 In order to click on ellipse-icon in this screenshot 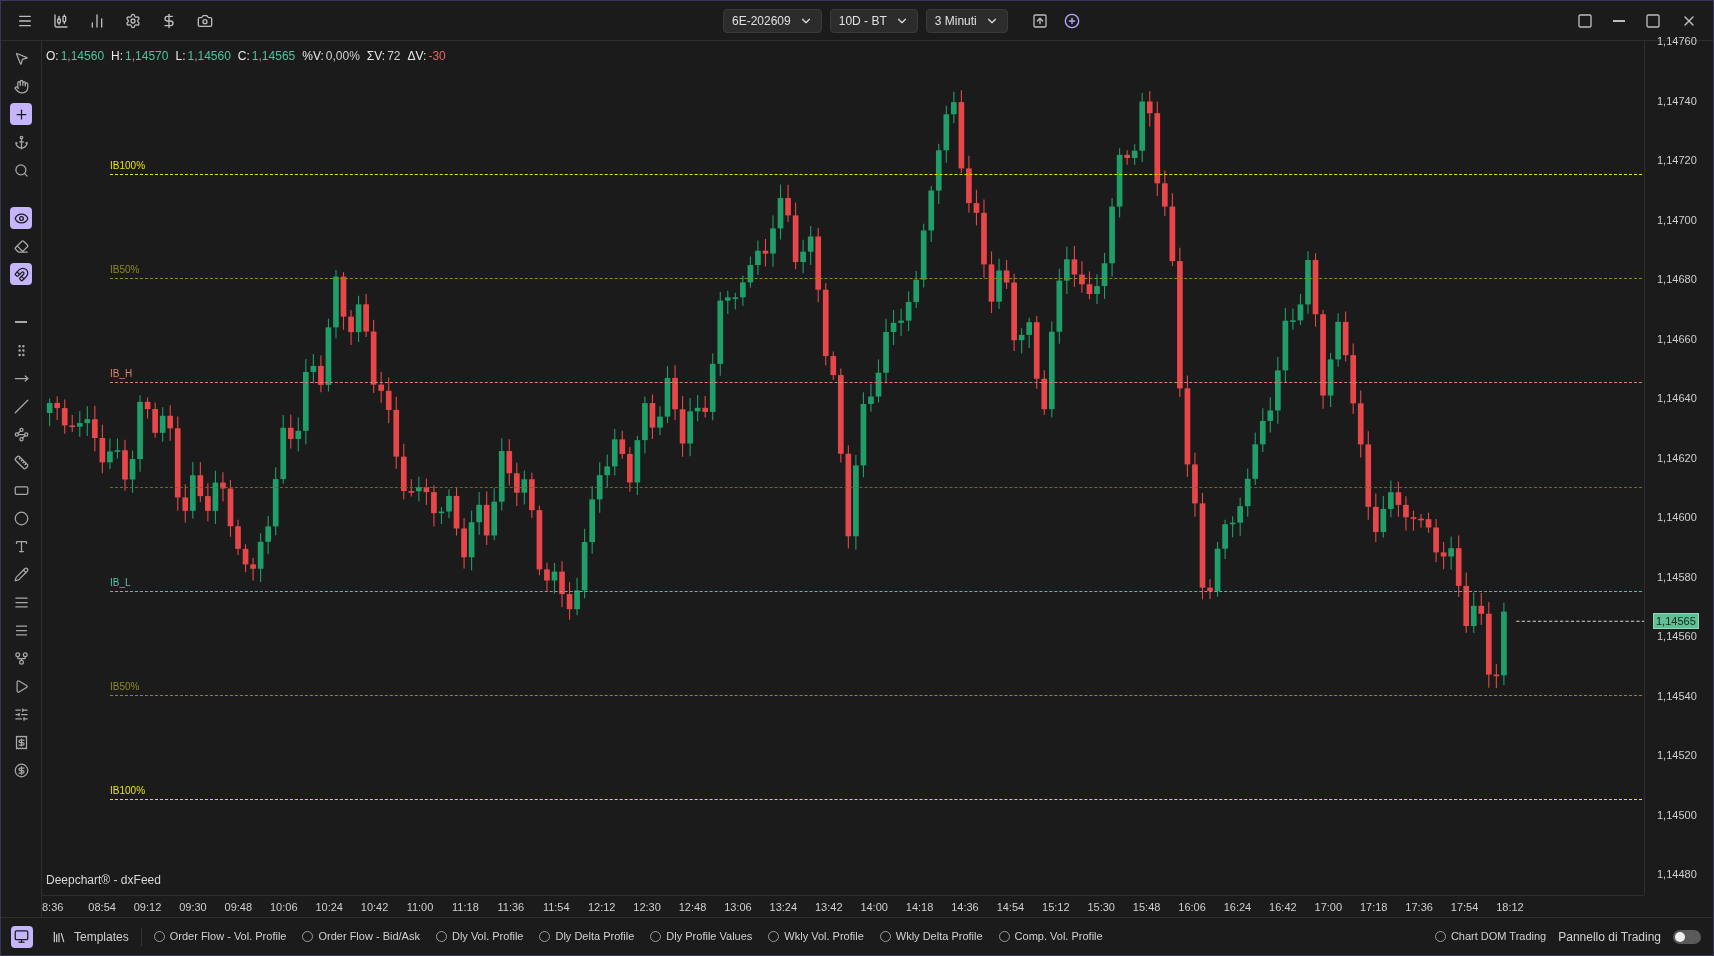, I will do `click(21, 518)`.